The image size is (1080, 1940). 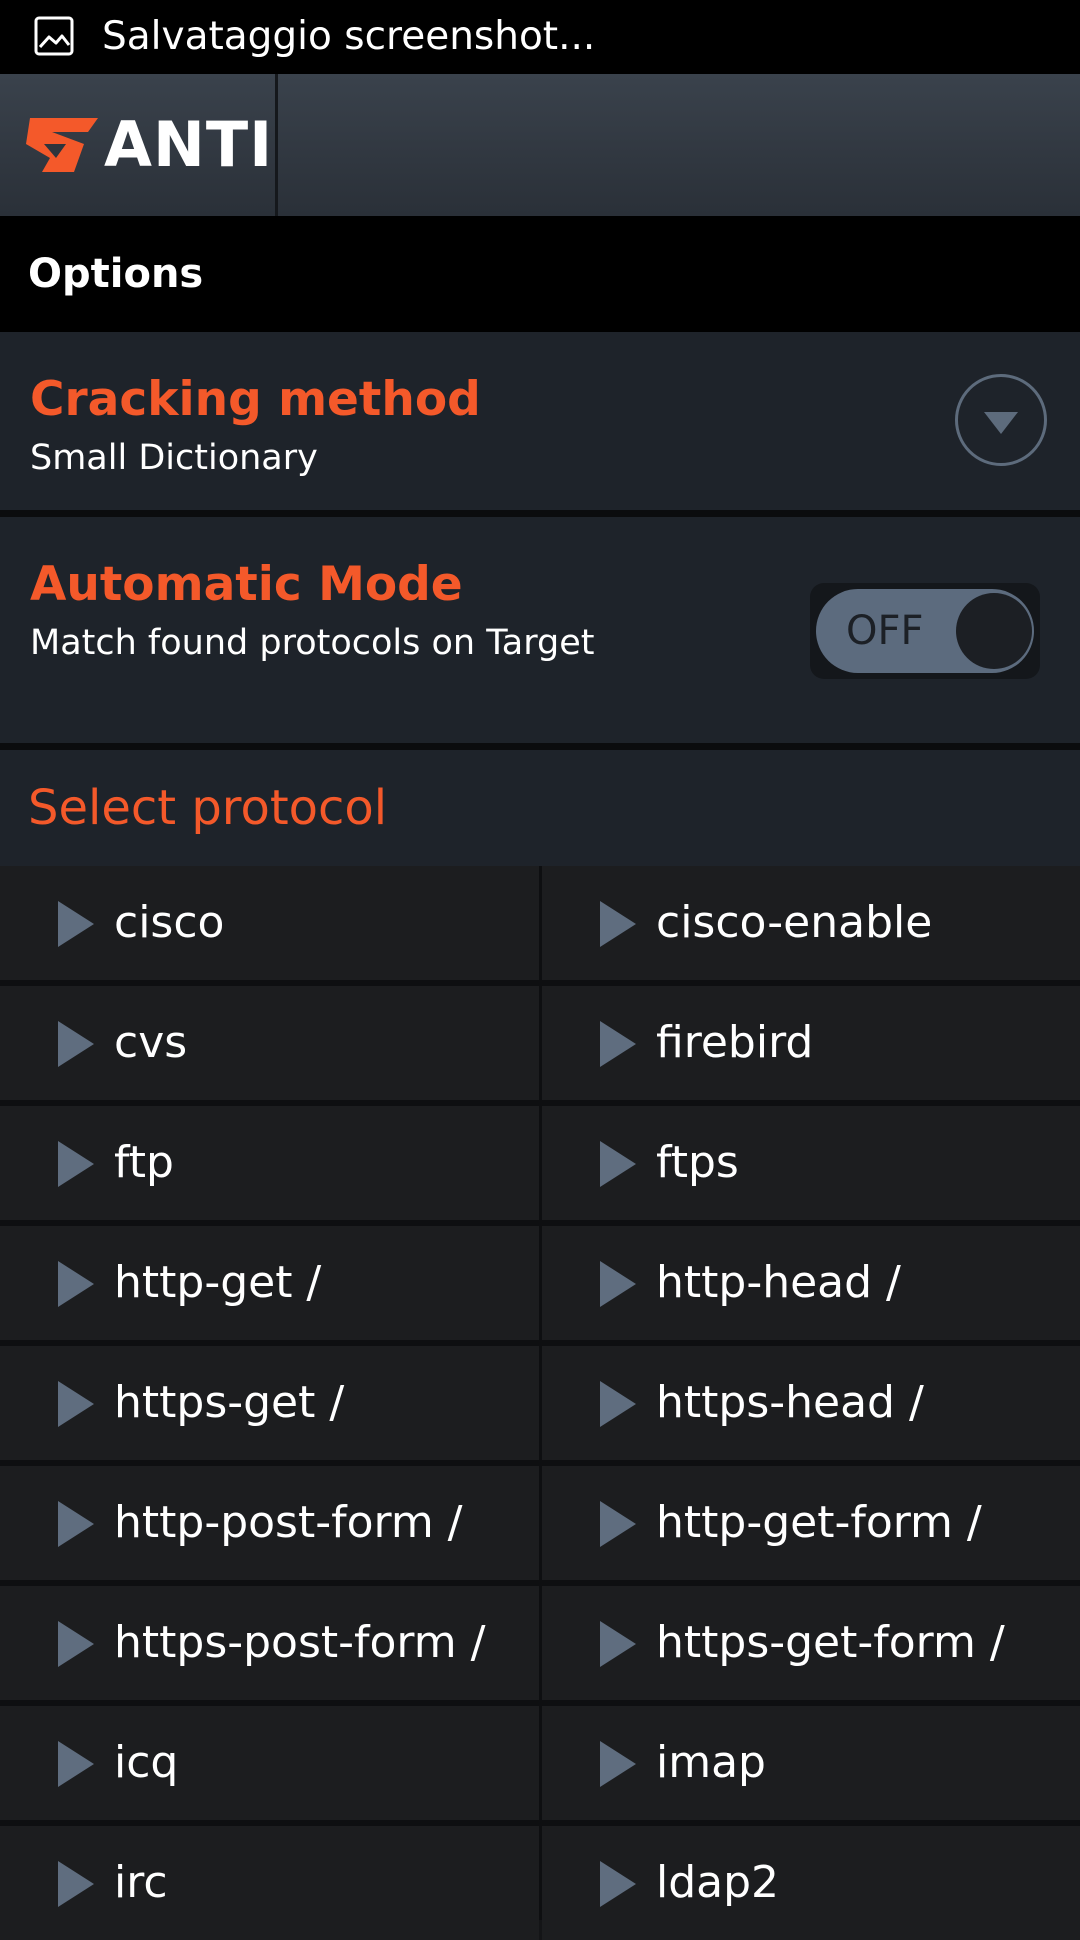 I want to click on protocol-item-irc: irc, so click(x=269, y=1883).